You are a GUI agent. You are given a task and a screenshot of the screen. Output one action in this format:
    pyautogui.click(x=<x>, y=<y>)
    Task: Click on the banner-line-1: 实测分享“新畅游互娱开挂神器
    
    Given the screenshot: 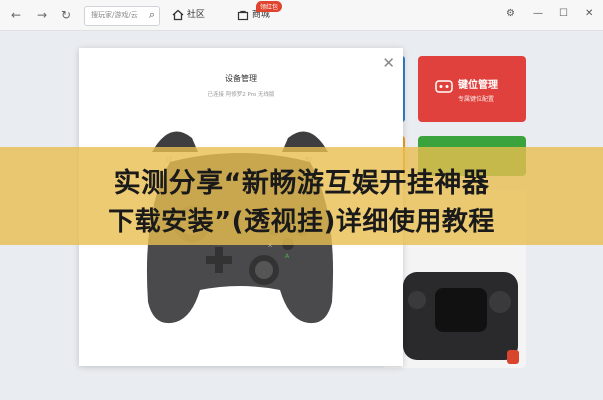 What is the action you would take?
    pyautogui.click(x=301, y=183)
    